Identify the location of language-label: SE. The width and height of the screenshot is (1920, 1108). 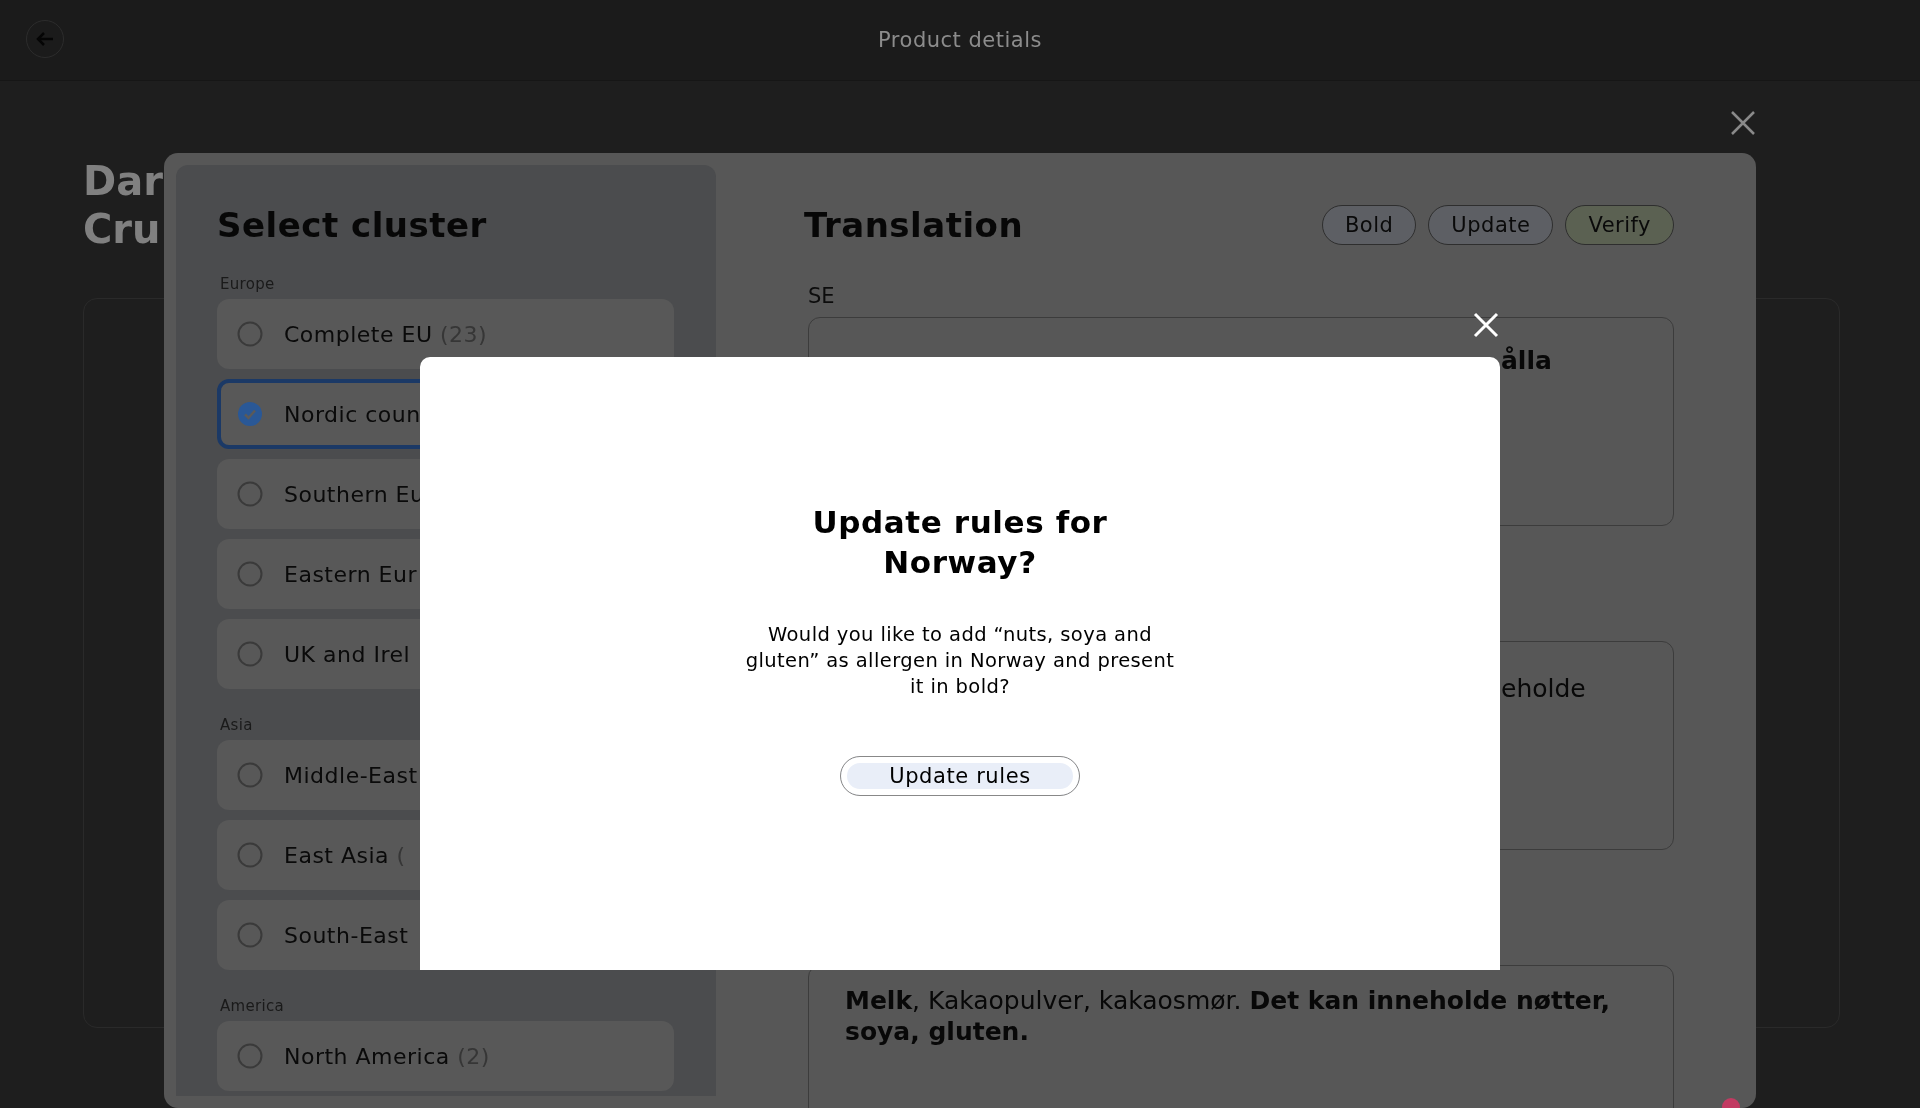
(822, 296).